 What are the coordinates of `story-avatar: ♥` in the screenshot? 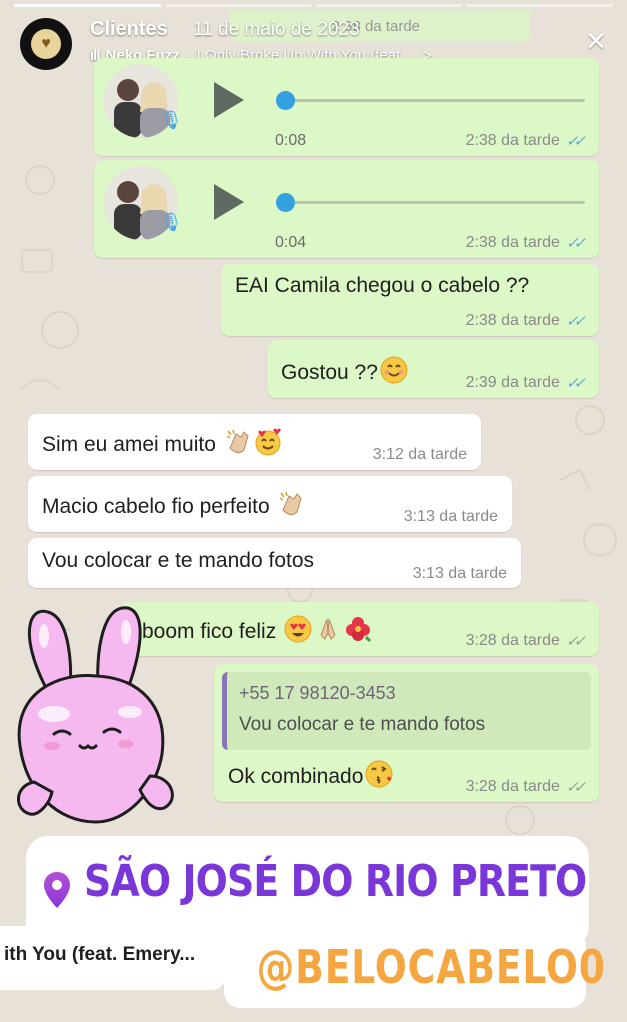 It's located at (46, 44).